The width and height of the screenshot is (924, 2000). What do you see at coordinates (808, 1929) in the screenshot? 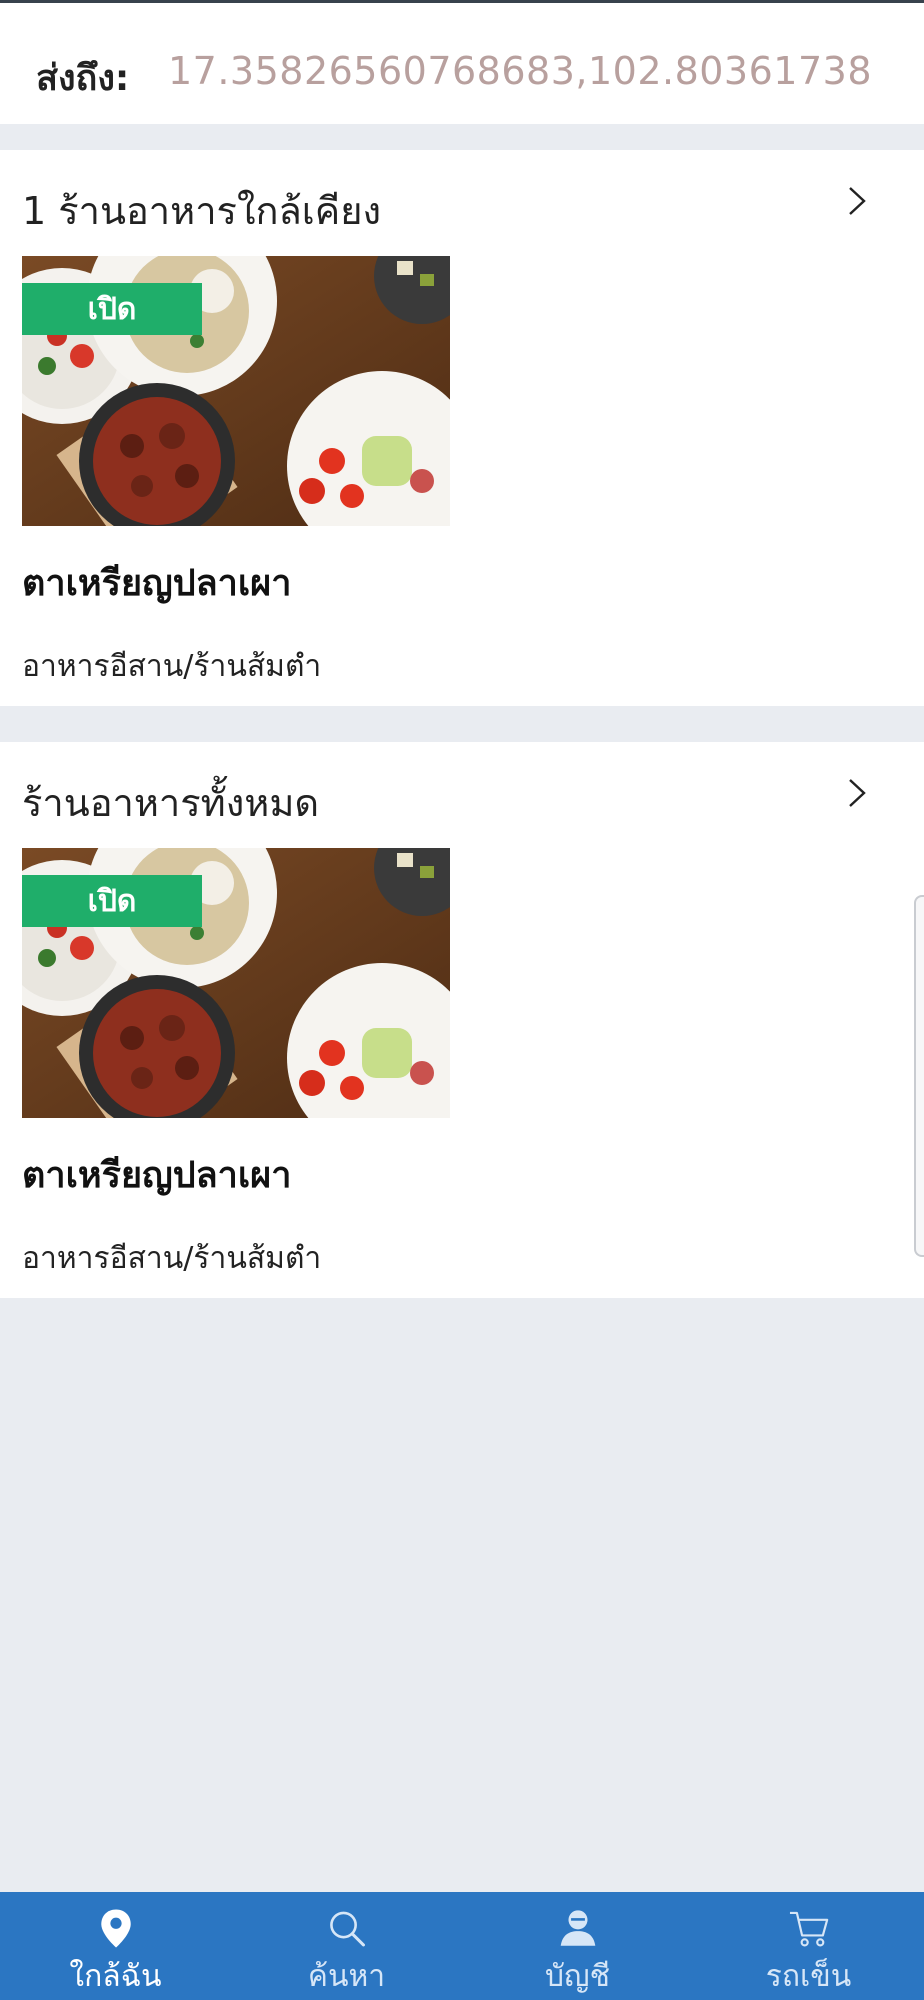
I see `cart-icon` at bounding box center [808, 1929].